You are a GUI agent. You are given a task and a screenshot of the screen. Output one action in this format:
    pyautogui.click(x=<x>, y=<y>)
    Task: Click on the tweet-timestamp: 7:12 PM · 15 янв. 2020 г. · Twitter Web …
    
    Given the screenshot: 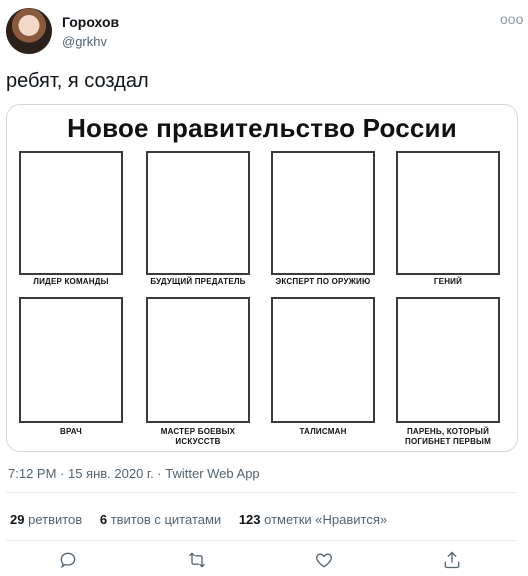 What is the action you would take?
    pyautogui.click(x=134, y=473)
    